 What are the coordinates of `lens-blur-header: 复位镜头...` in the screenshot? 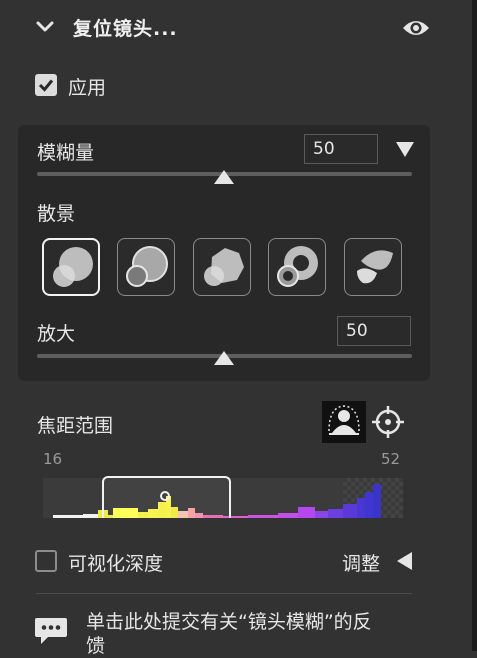 It's located at (236, 28).